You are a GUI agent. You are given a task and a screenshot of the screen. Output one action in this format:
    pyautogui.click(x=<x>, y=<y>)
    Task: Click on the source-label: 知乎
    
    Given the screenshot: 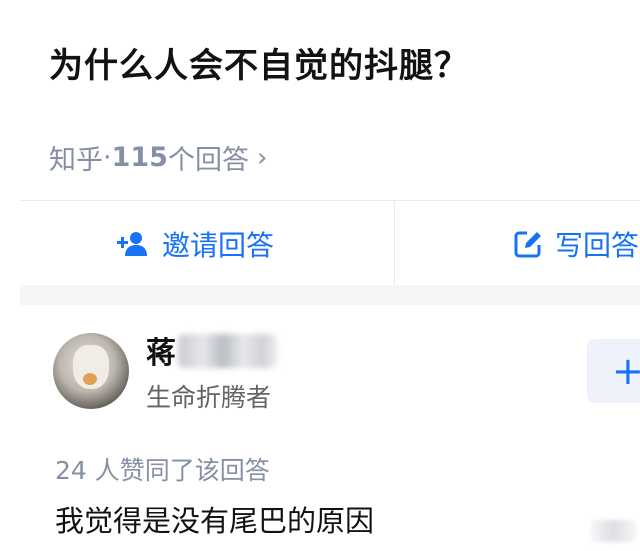 What is the action you would take?
    pyautogui.click(x=76, y=160)
    